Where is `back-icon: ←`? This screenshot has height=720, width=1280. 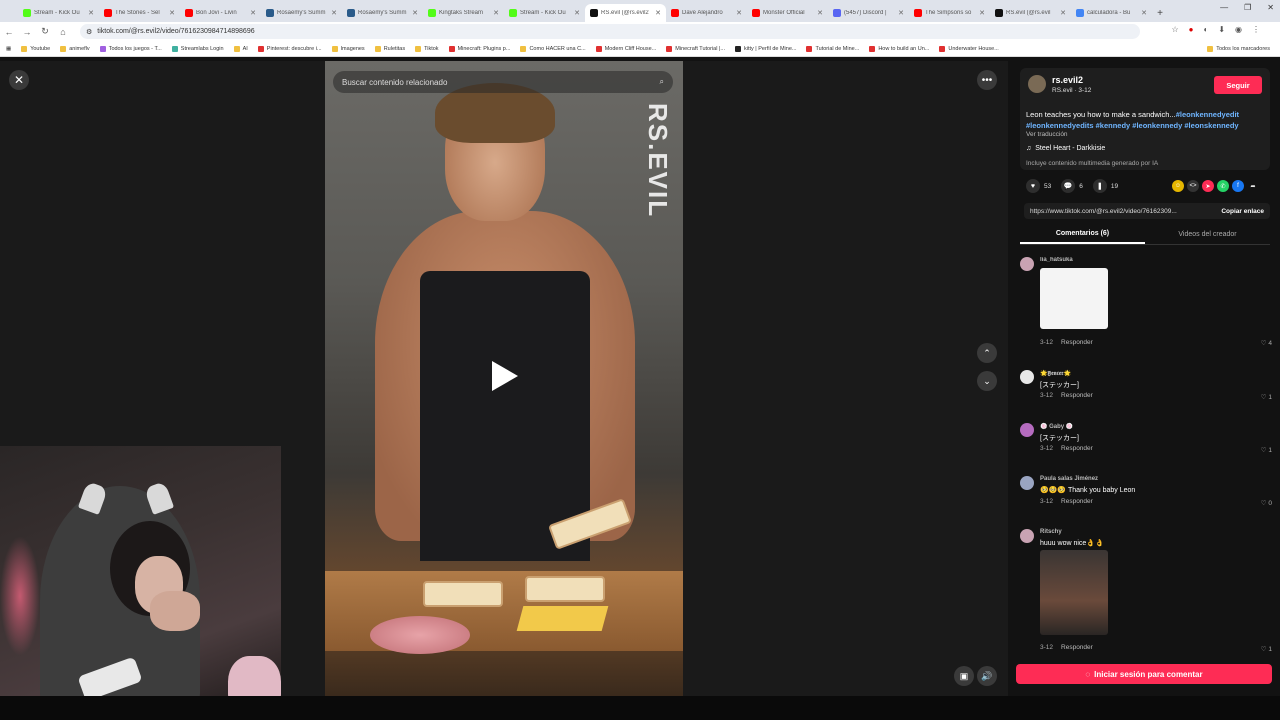
back-icon: ← is located at coordinates (9, 32).